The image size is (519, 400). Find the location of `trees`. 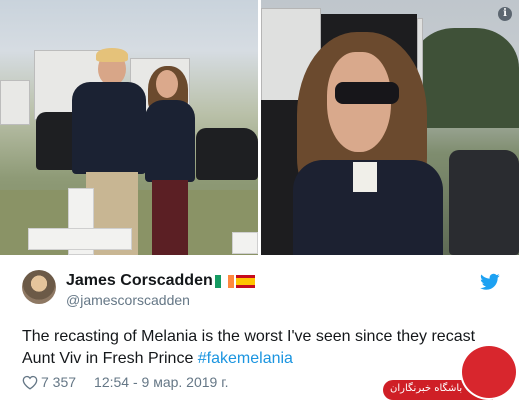

trees is located at coordinates (465, 78).